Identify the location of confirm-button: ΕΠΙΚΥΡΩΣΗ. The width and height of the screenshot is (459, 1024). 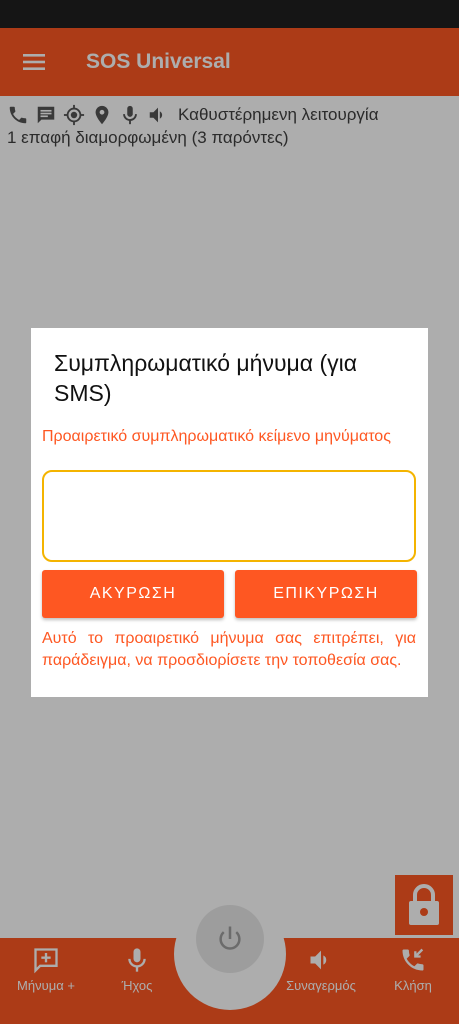
(326, 594).